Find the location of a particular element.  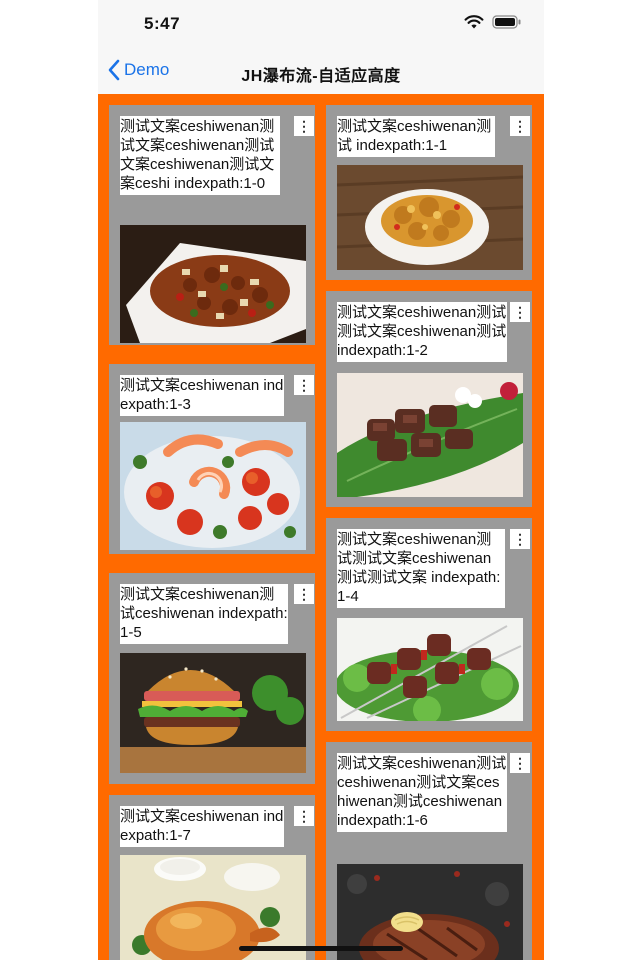

status-time: 5:47 is located at coordinates (162, 23).